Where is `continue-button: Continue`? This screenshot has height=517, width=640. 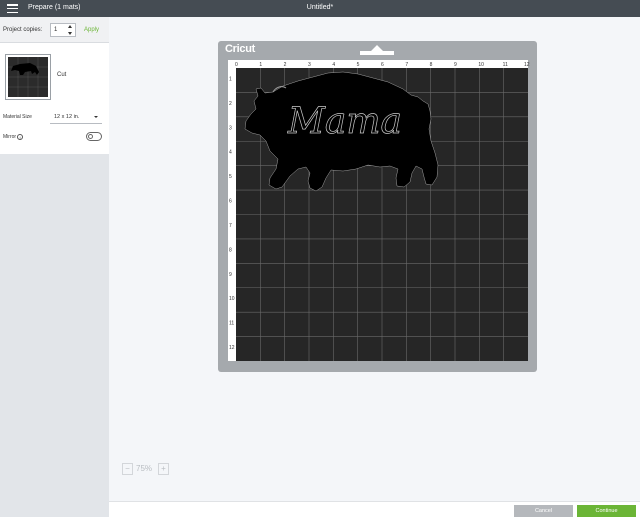
continue-button: Continue is located at coordinates (606, 511).